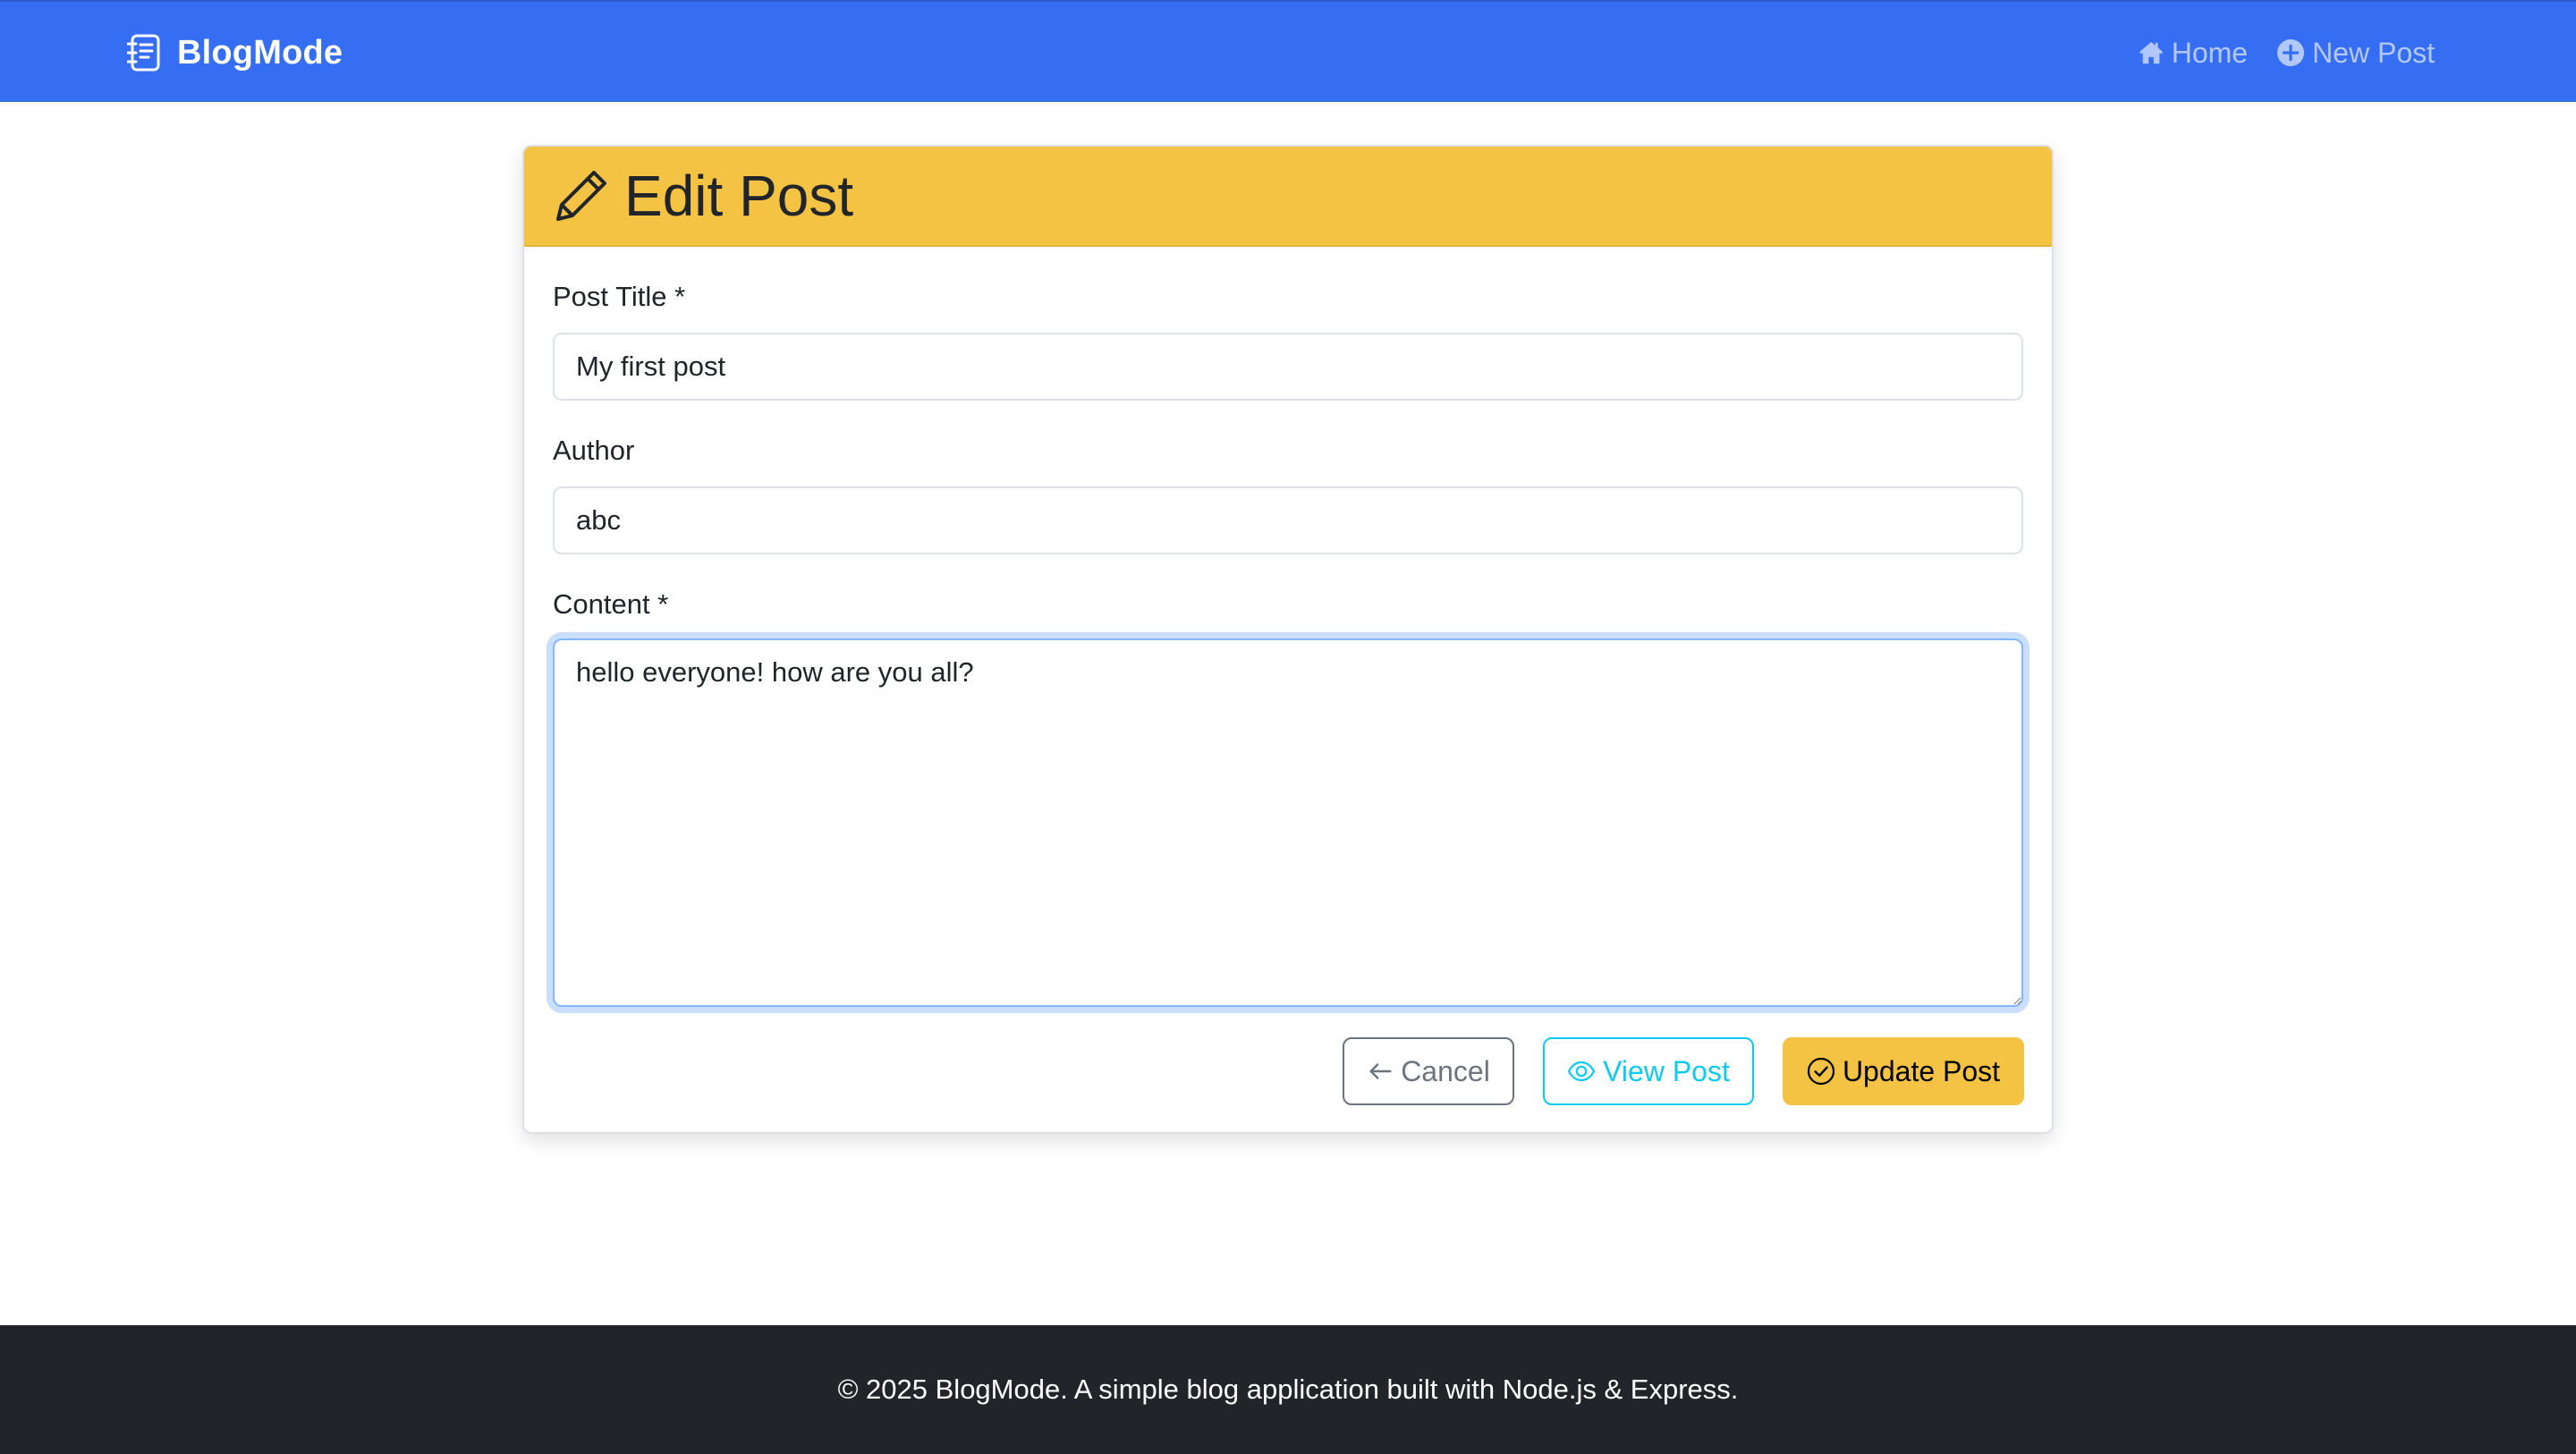 This screenshot has height=1454, width=2576. Describe the element at coordinates (1445, 1070) in the screenshot. I see `cancel-button-label: Cancel` at that location.